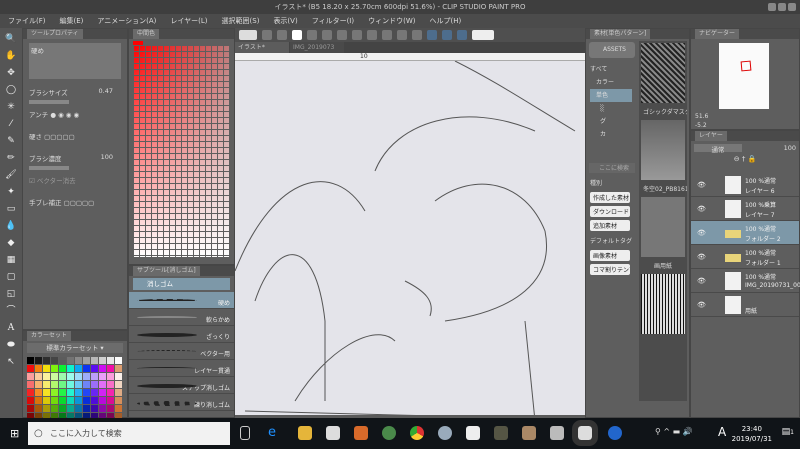 Image resolution: width=800 pixels, height=449 pixels. What do you see at coordinates (745, 34) in the screenshot?
I see `navigator-tab: ナビゲーター` at bounding box center [745, 34].